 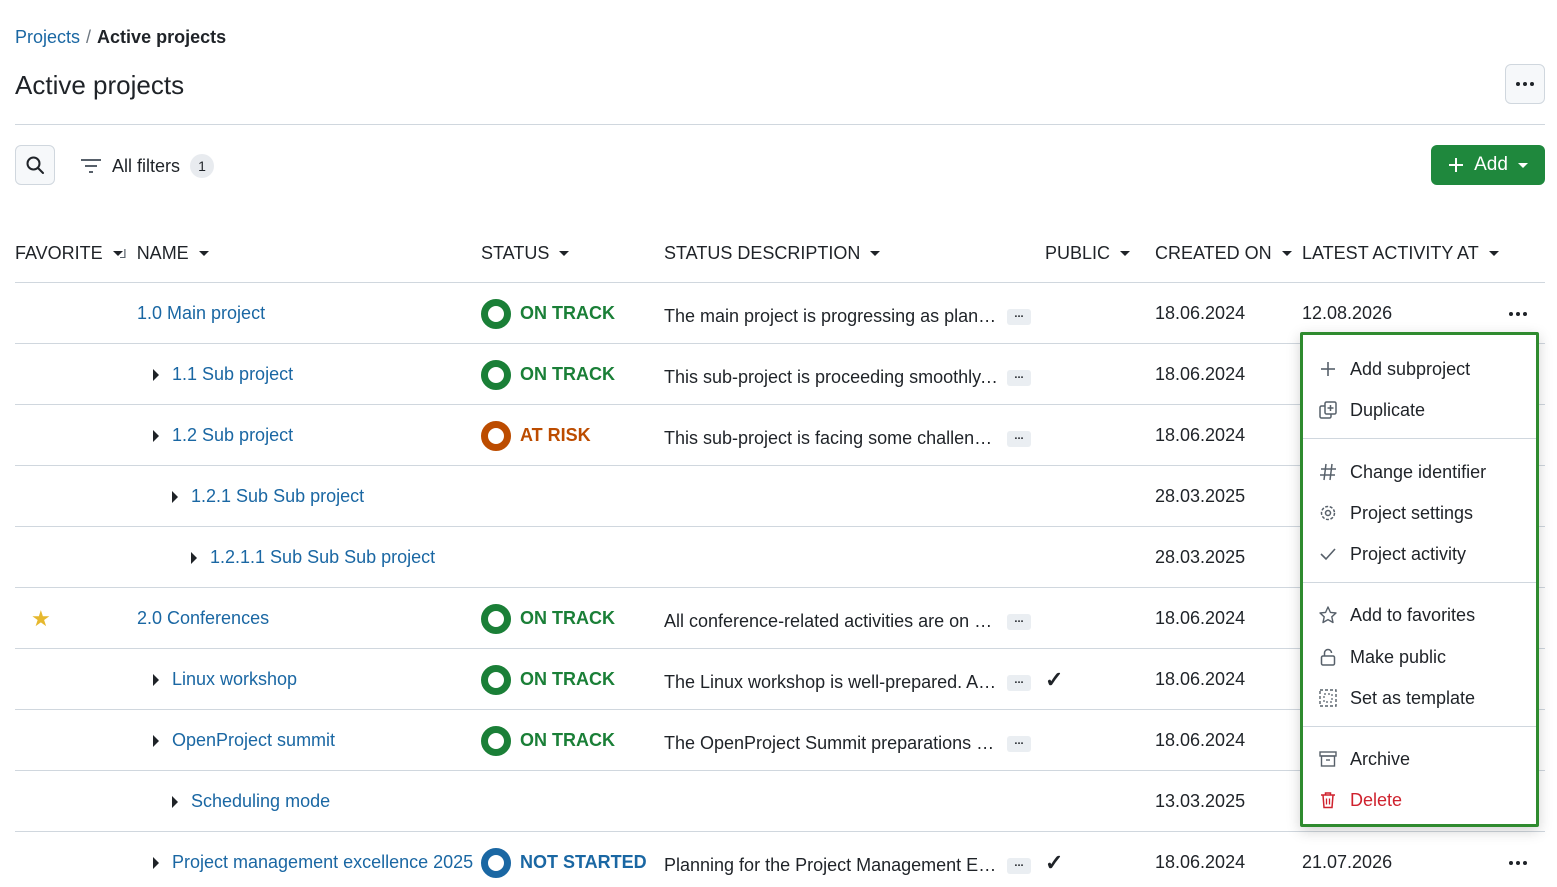 I want to click on column-header-status-description: STATUS DESCRIPTION, so click(x=772, y=253).